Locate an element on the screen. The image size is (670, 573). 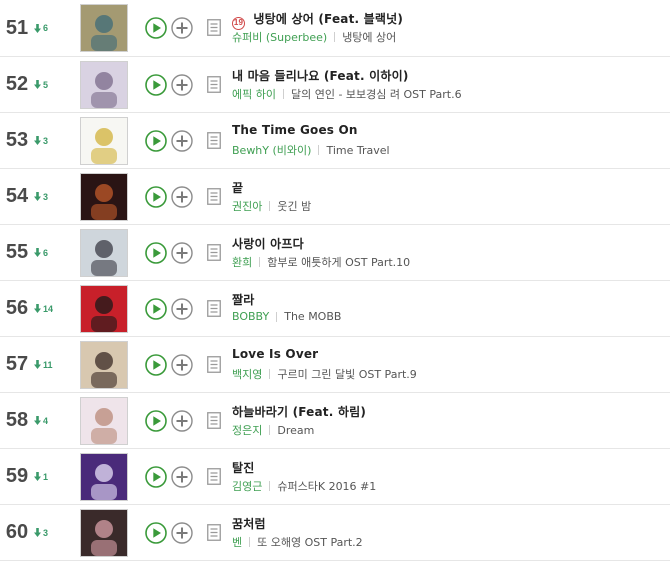
song-title-text: 내 마음 들리나요 (Feat. 이하이) is located at coordinates (320, 76).